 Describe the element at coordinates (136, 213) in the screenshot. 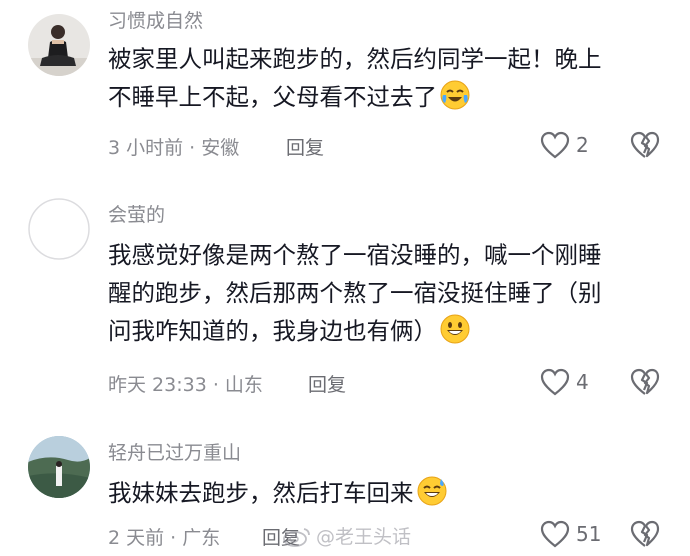

I see `comment-username: 会萤的` at that location.